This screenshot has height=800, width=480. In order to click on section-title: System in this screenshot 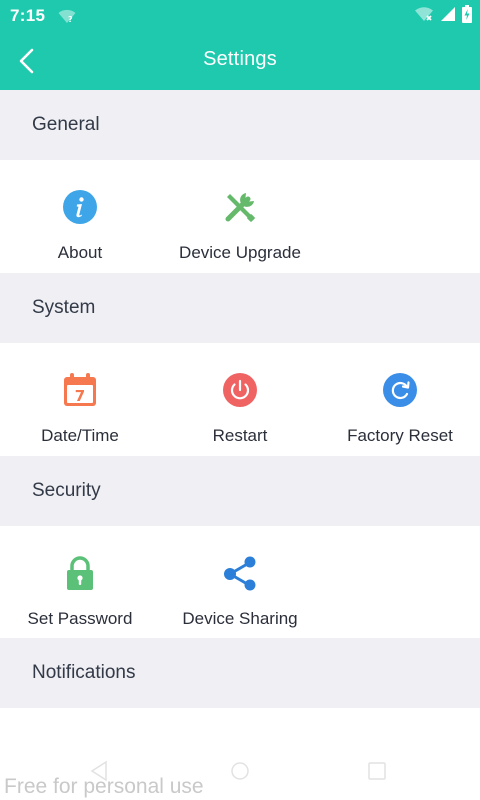, I will do `click(64, 307)`.